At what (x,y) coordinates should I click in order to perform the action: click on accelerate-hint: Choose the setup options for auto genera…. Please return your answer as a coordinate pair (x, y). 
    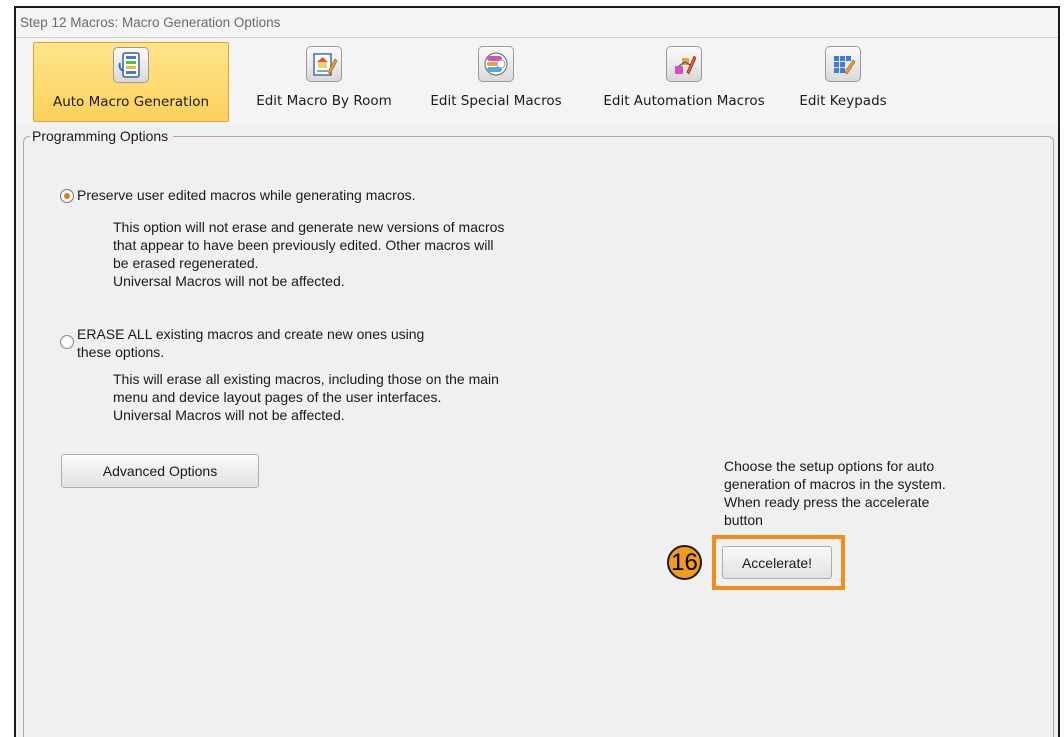
    Looking at the image, I should click on (835, 493).